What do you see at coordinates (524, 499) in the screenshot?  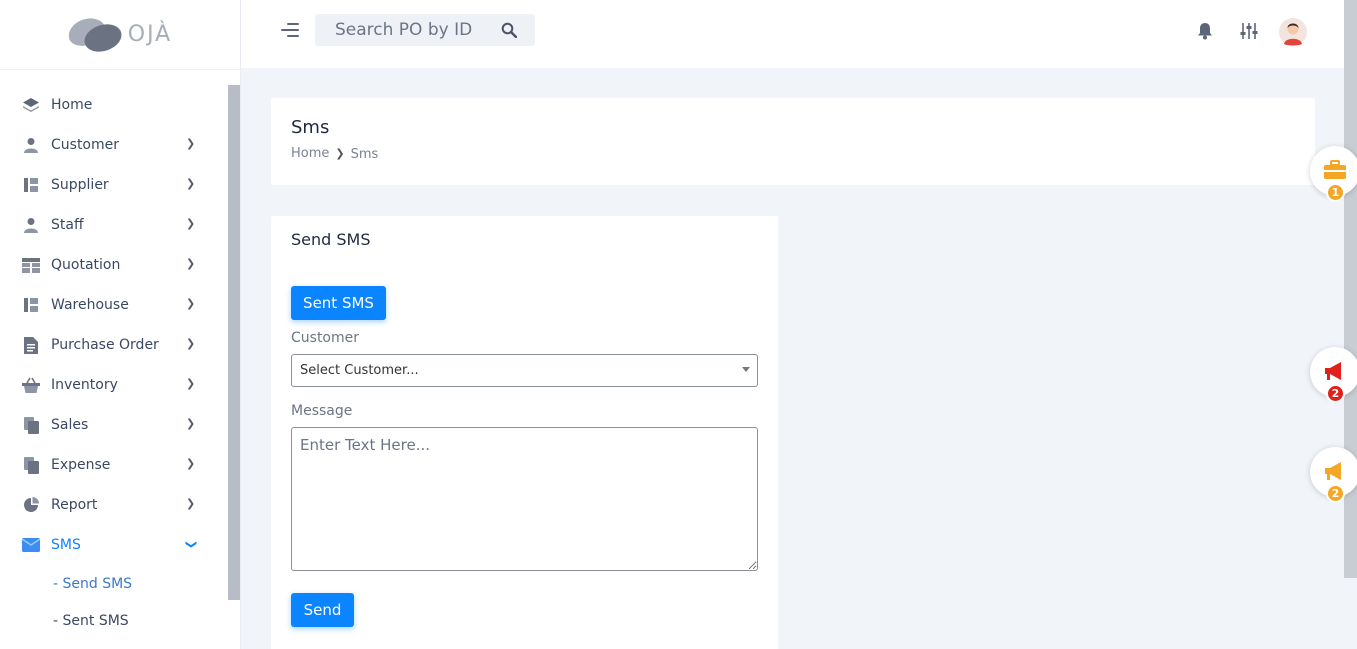 I see `message-textarea` at bounding box center [524, 499].